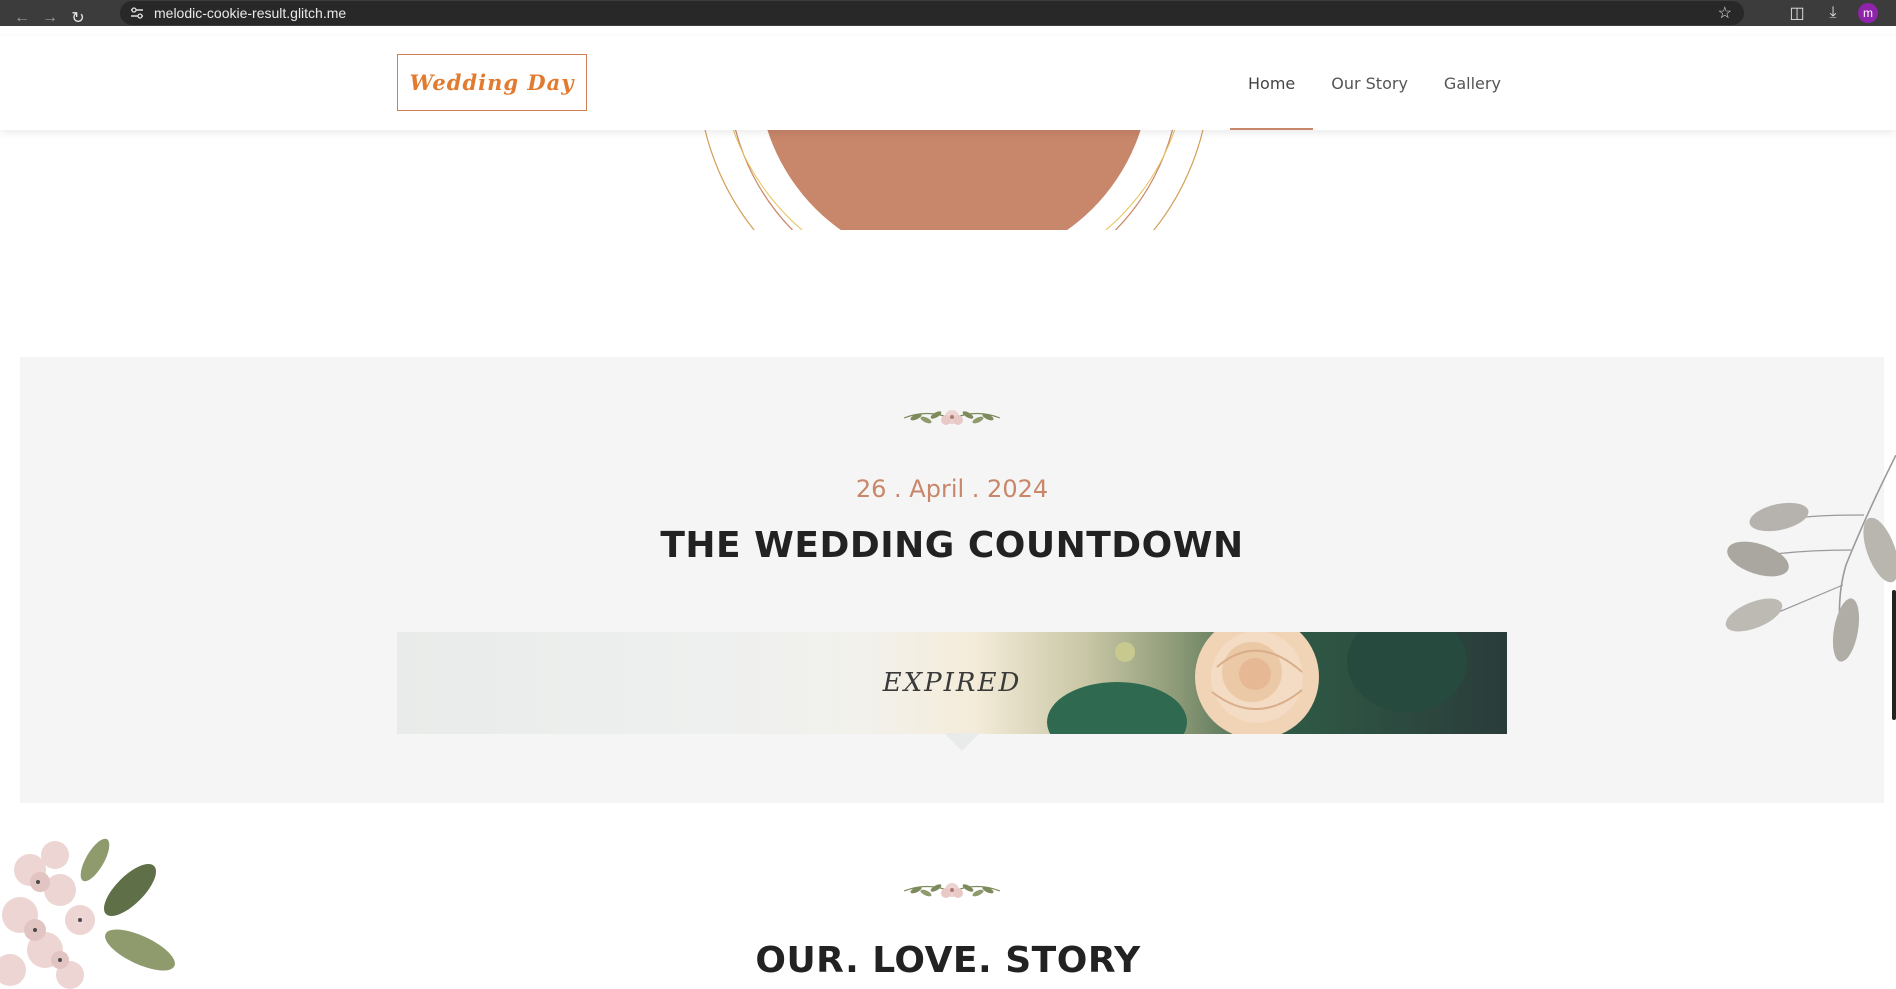 This screenshot has height=989, width=1896. What do you see at coordinates (954, 180) in the screenshot?
I see `hero-circle-image` at bounding box center [954, 180].